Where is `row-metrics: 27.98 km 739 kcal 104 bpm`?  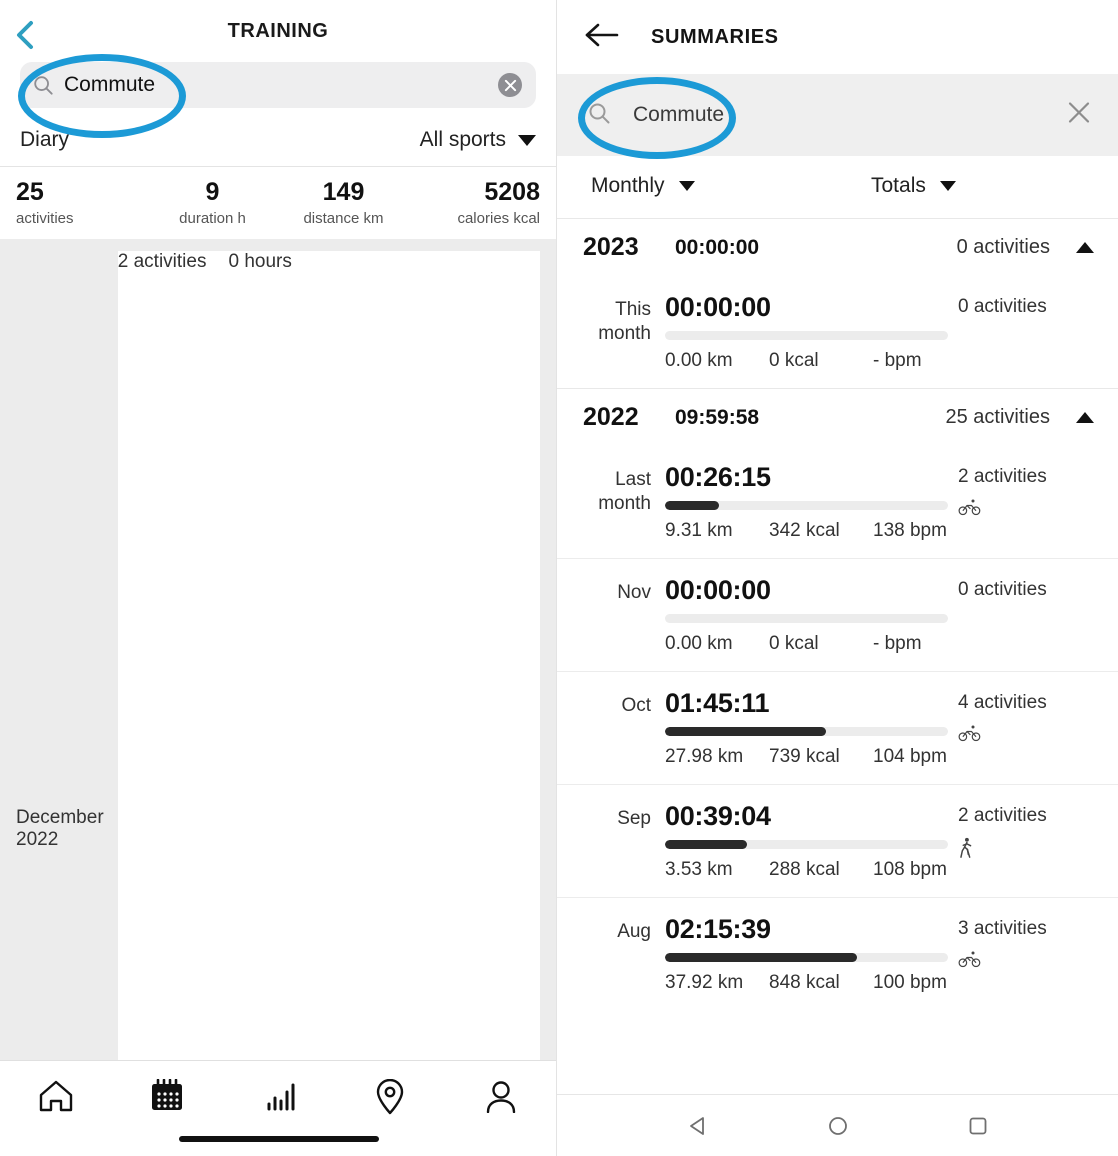
row-metrics: 27.98 km 739 kcal 104 bpm is located at coordinates (811, 757).